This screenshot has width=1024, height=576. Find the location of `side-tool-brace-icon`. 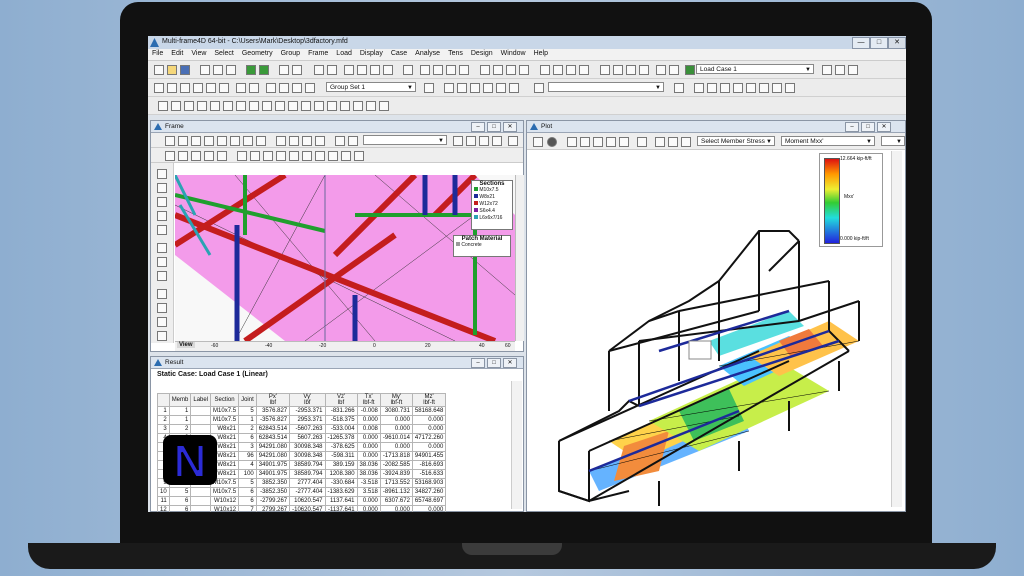

side-tool-brace-icon is located at coordinates (162, 230).